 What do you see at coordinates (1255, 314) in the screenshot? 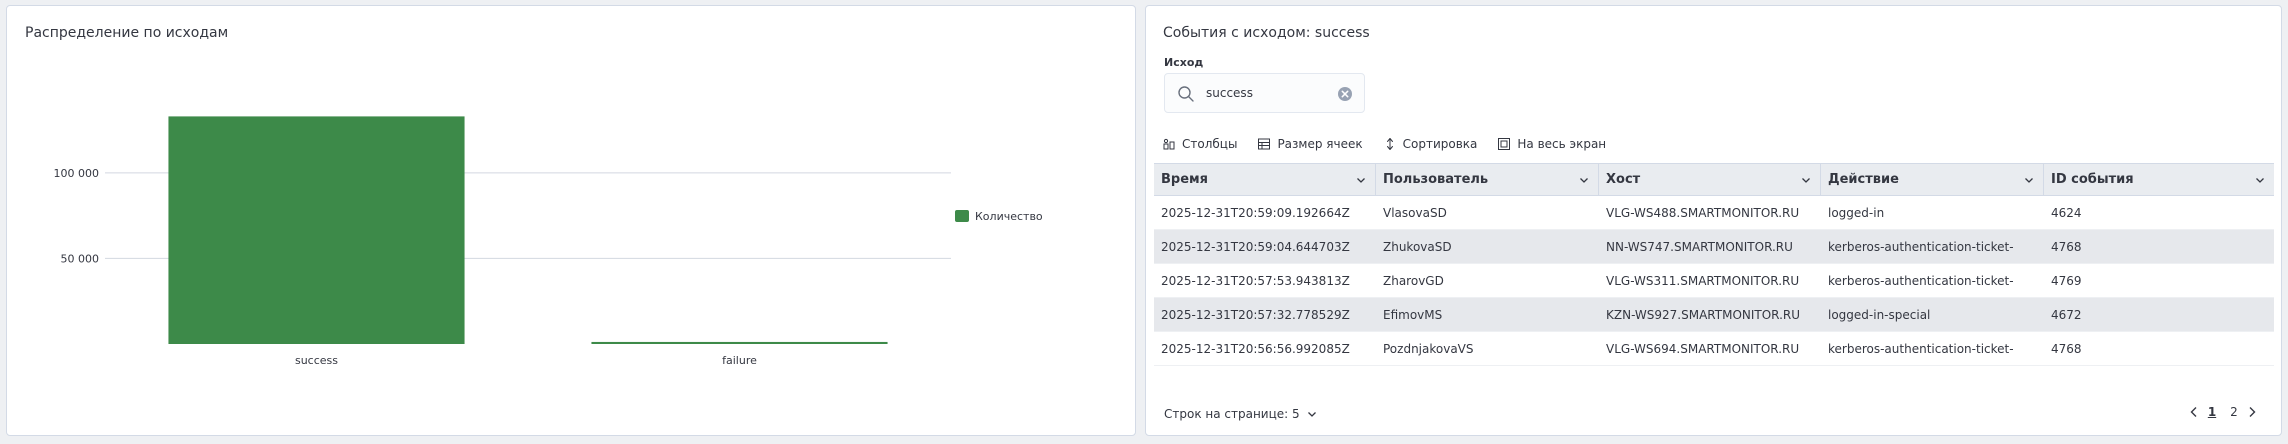
I see `cell-time: 2025-12-31T20:57:32.778529Z` at bounding box center [1255, 314].